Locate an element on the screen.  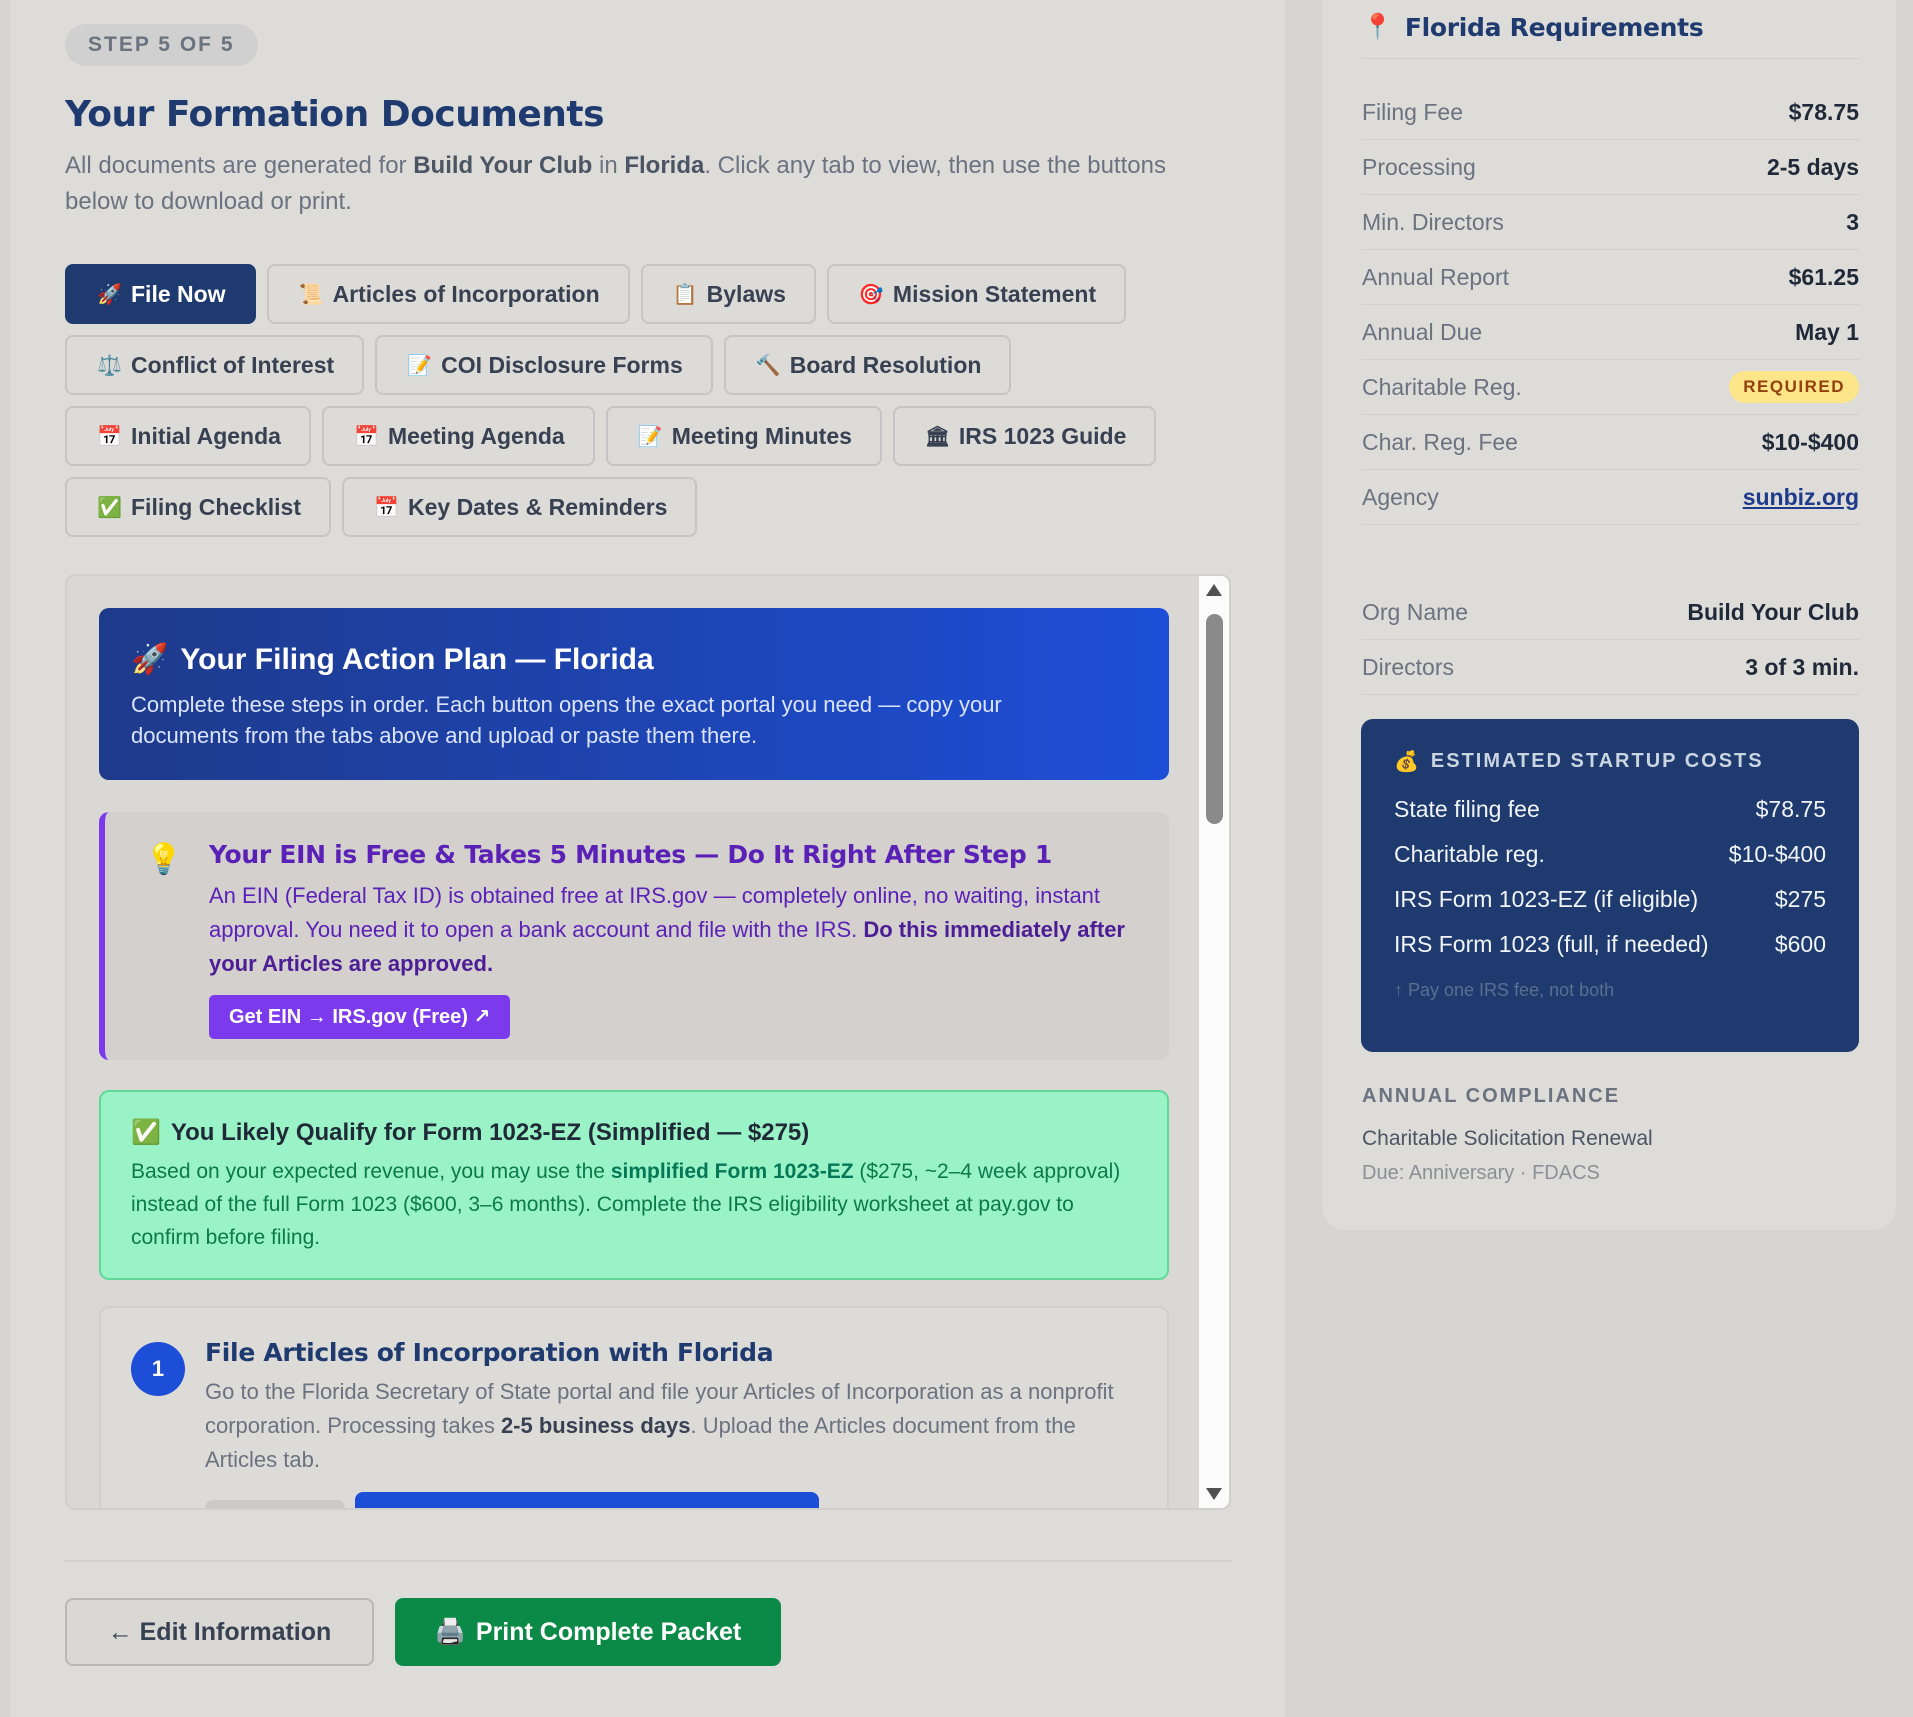
cost-row: State filing fee $78.75 is located at coordinates (1610, 809).